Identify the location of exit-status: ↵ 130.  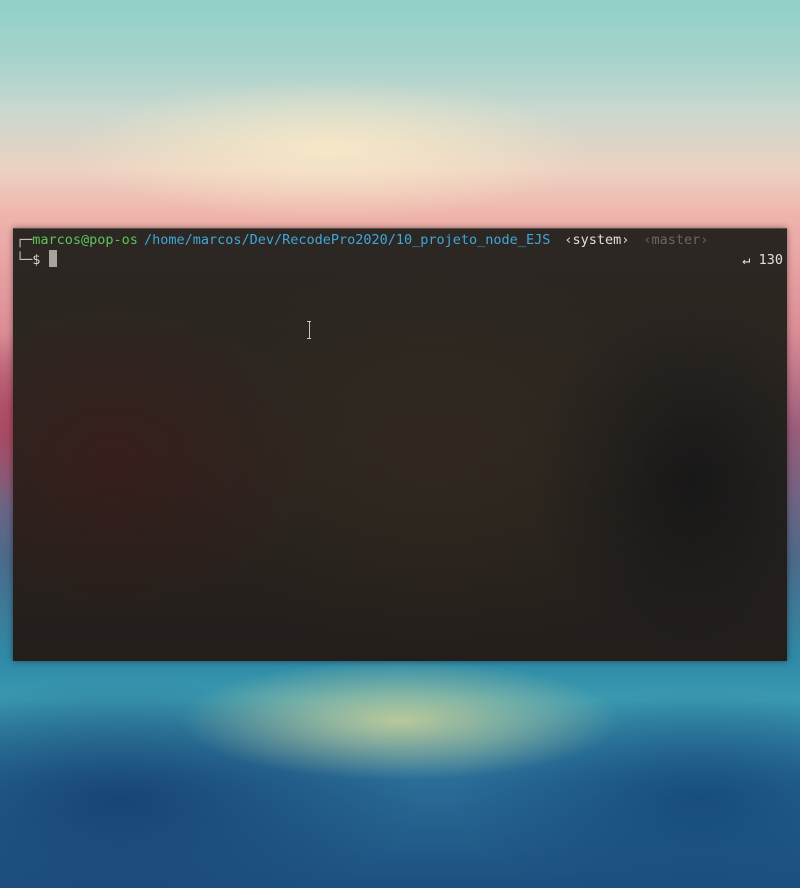
(762, 260).